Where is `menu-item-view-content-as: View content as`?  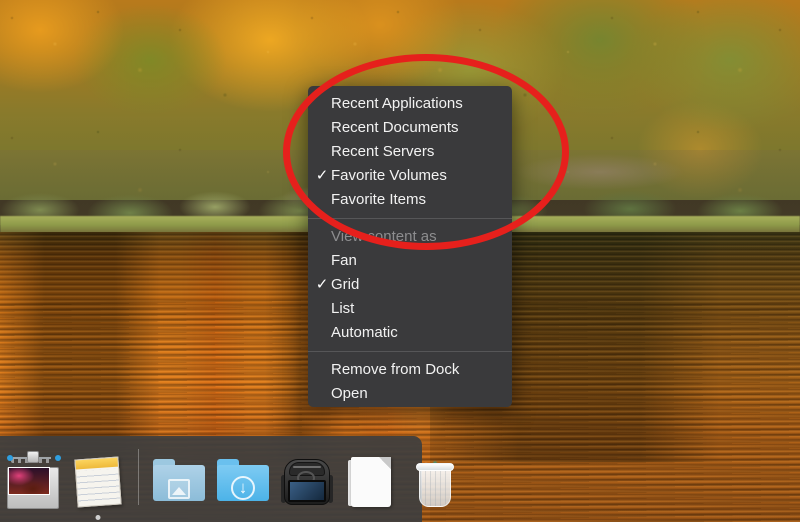
menu-item-view-content-as: View content as is located at coordinates (410, 237).